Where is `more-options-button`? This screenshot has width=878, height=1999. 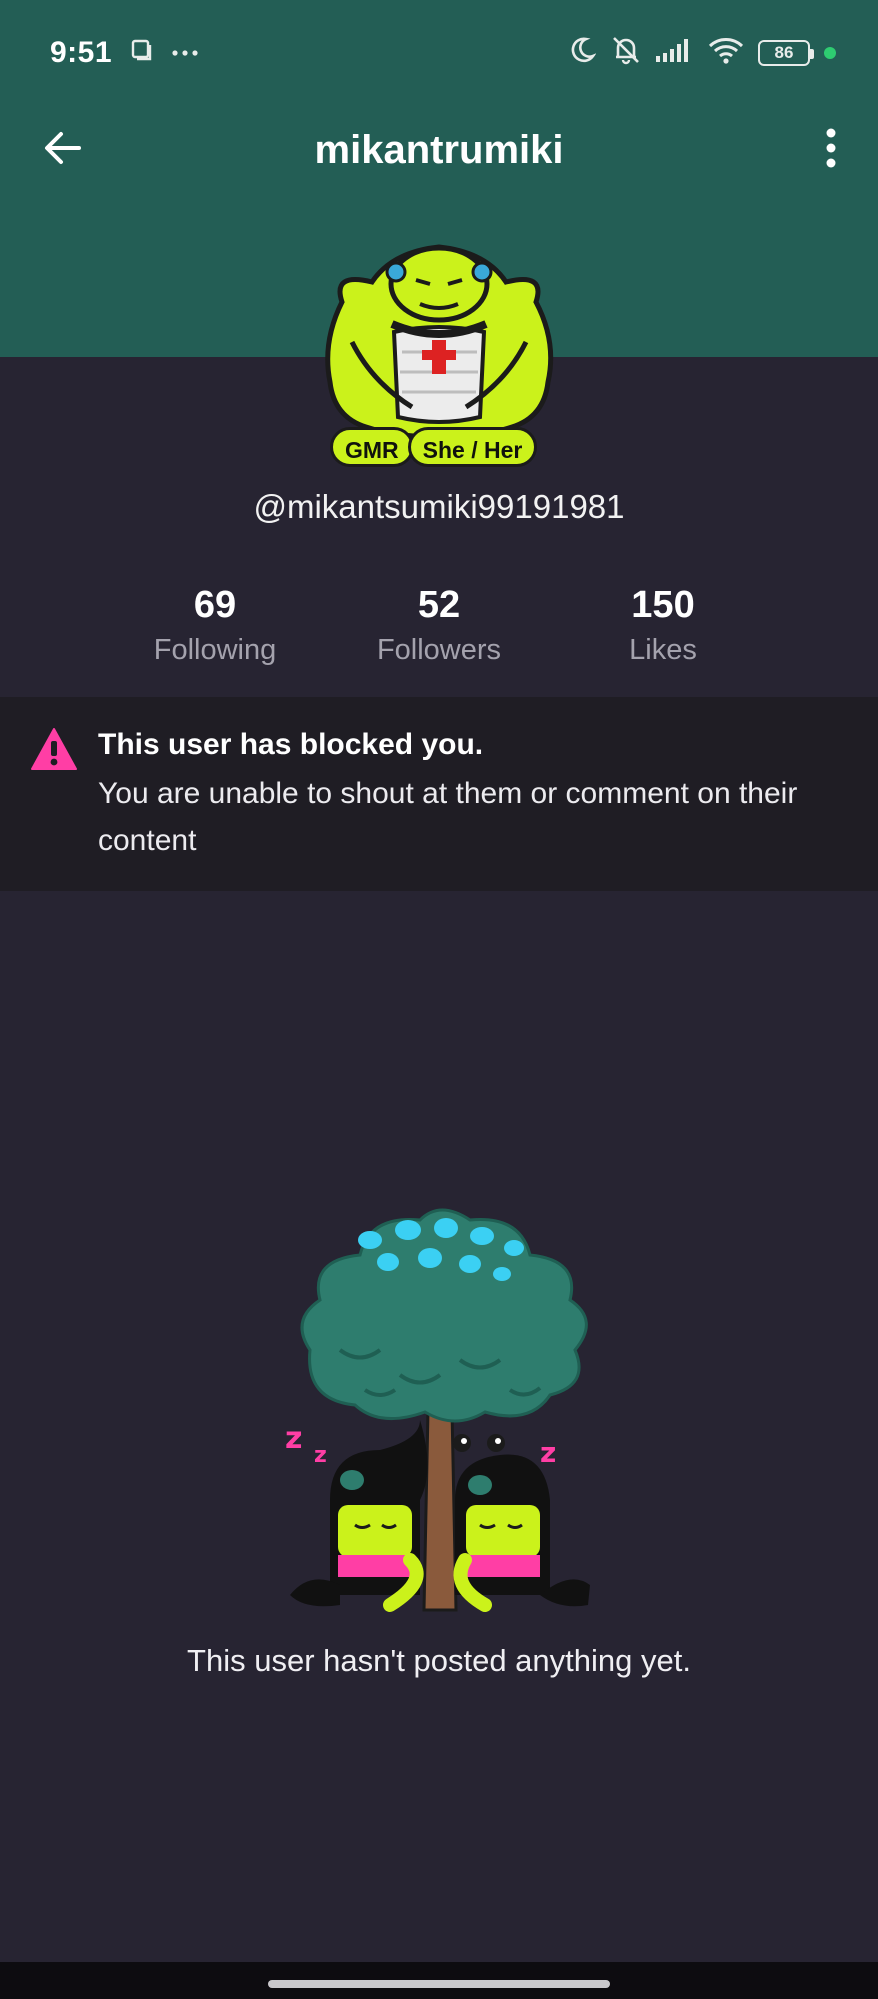 more-options-button is located at coordinates (831, 150).